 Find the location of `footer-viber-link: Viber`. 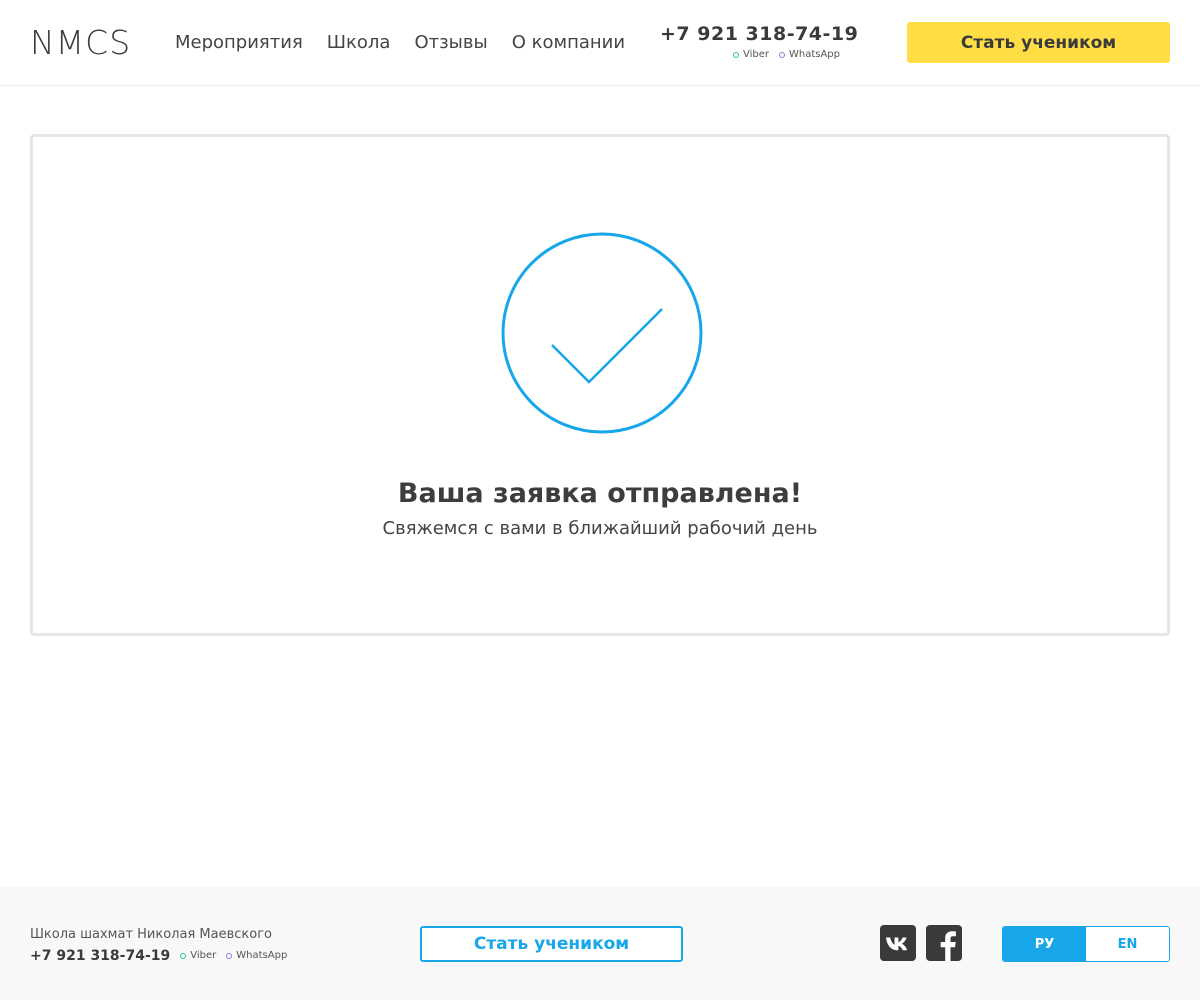

footer-viber-link: Viber is located at coordinates (198, 956).